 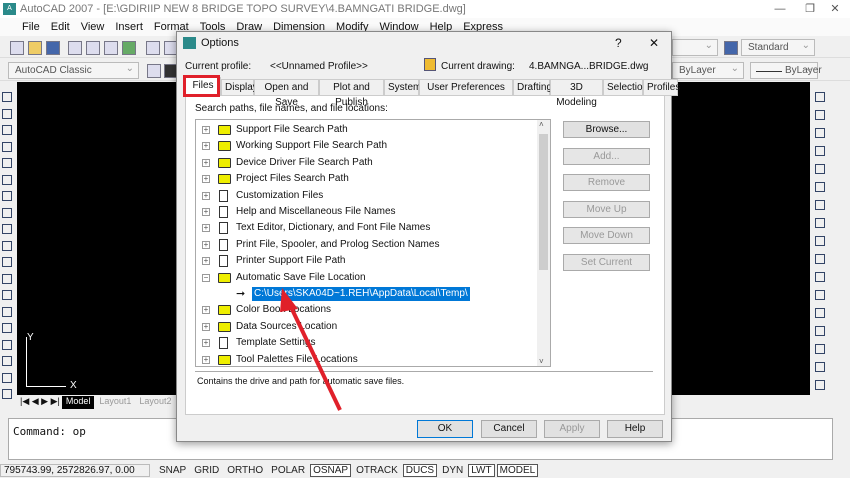 I want to click on break-at-point-icon, so click(x=820, y=295).